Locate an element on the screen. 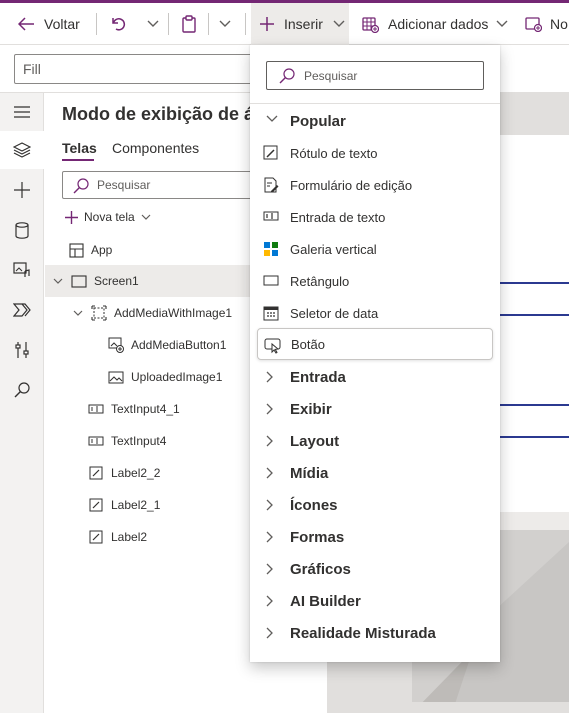 This screenshot has height=713, width=569. category-label: AI Builder is located at coordinates (325, 601).